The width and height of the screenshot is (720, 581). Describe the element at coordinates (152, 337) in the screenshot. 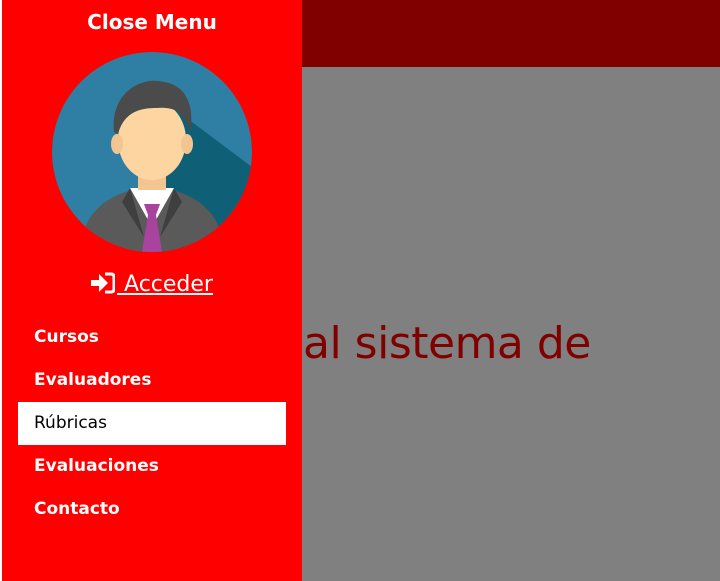

I see `sidebar-item-cursos: Cursos` at that location.